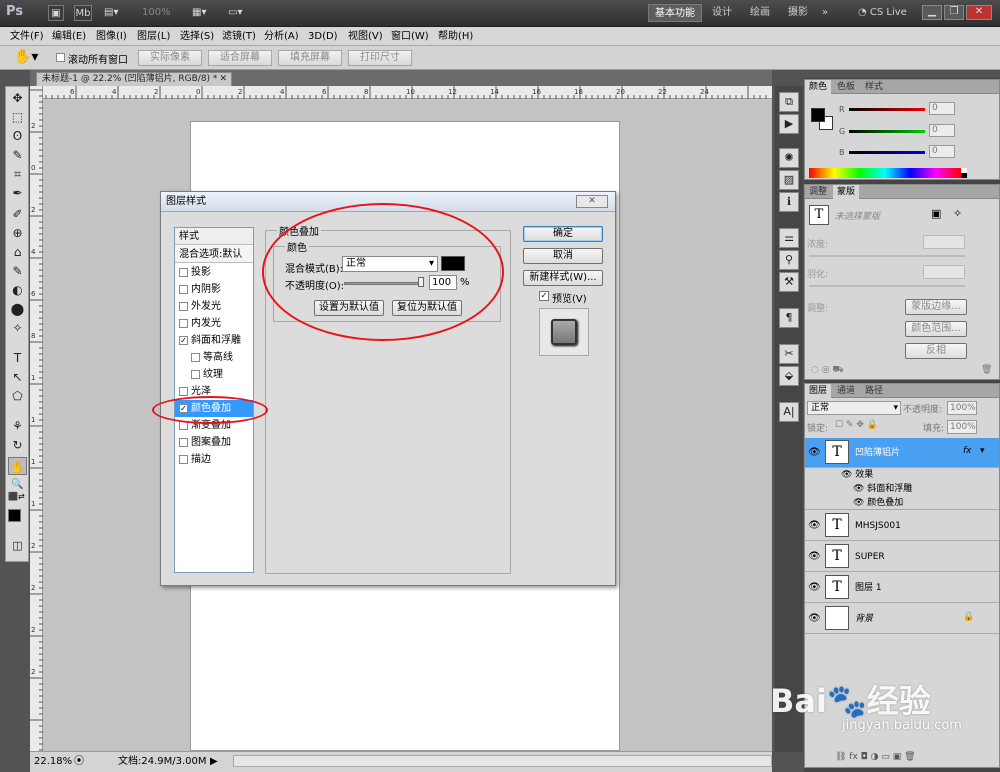 Image resolution: width=1000 pixels, height=772 pixels. I want to click on move-tool-icon: ✥, so click(17, 98).